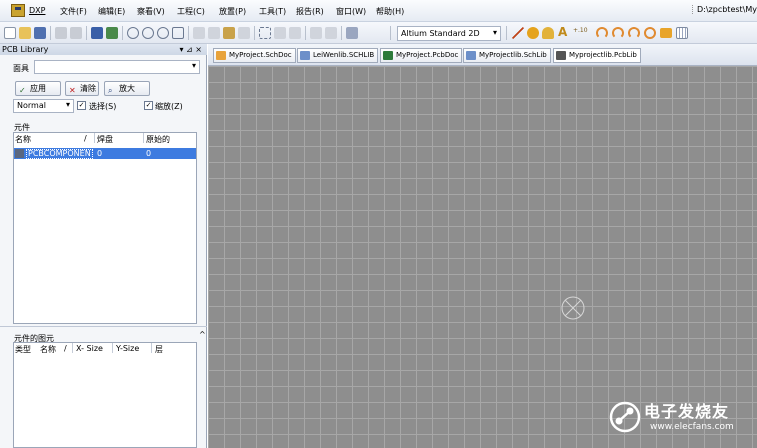 This screenshot has height=448, width=757. What do you see at coordinates (133, 33) in the screenshot?
I see `zoom-in-icon` at bounding box center [133, 33].